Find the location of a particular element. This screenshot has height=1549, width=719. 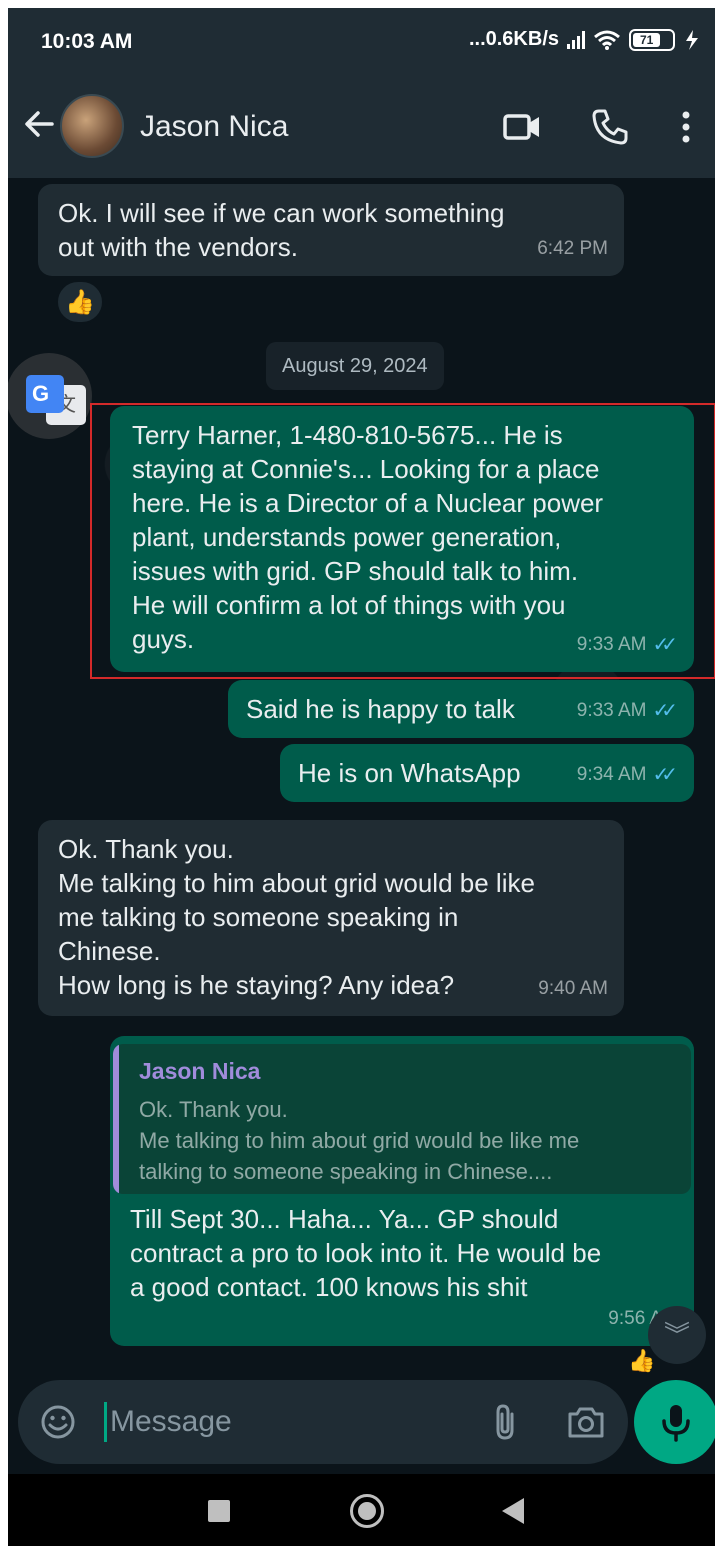

mic-button is located at coordinates (674, 1422).